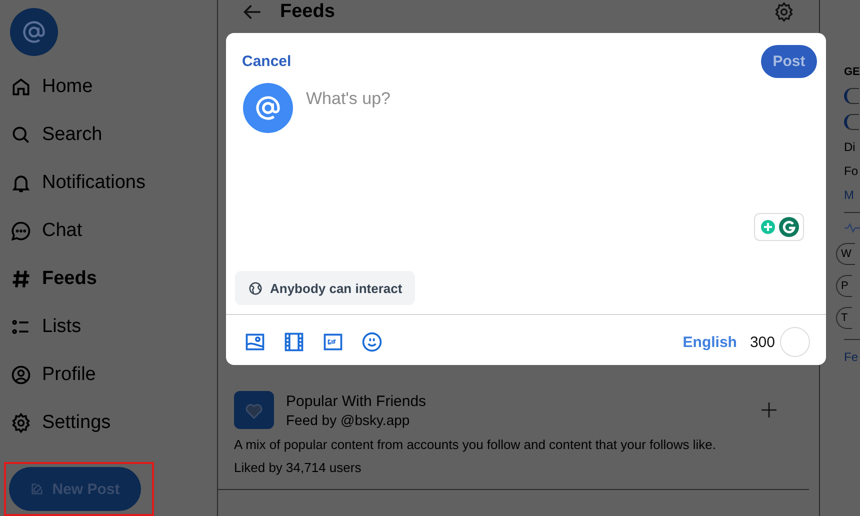  Describe the element at coordinates (789, 61) in the screenshot. I see `post-button: Post` at that location.